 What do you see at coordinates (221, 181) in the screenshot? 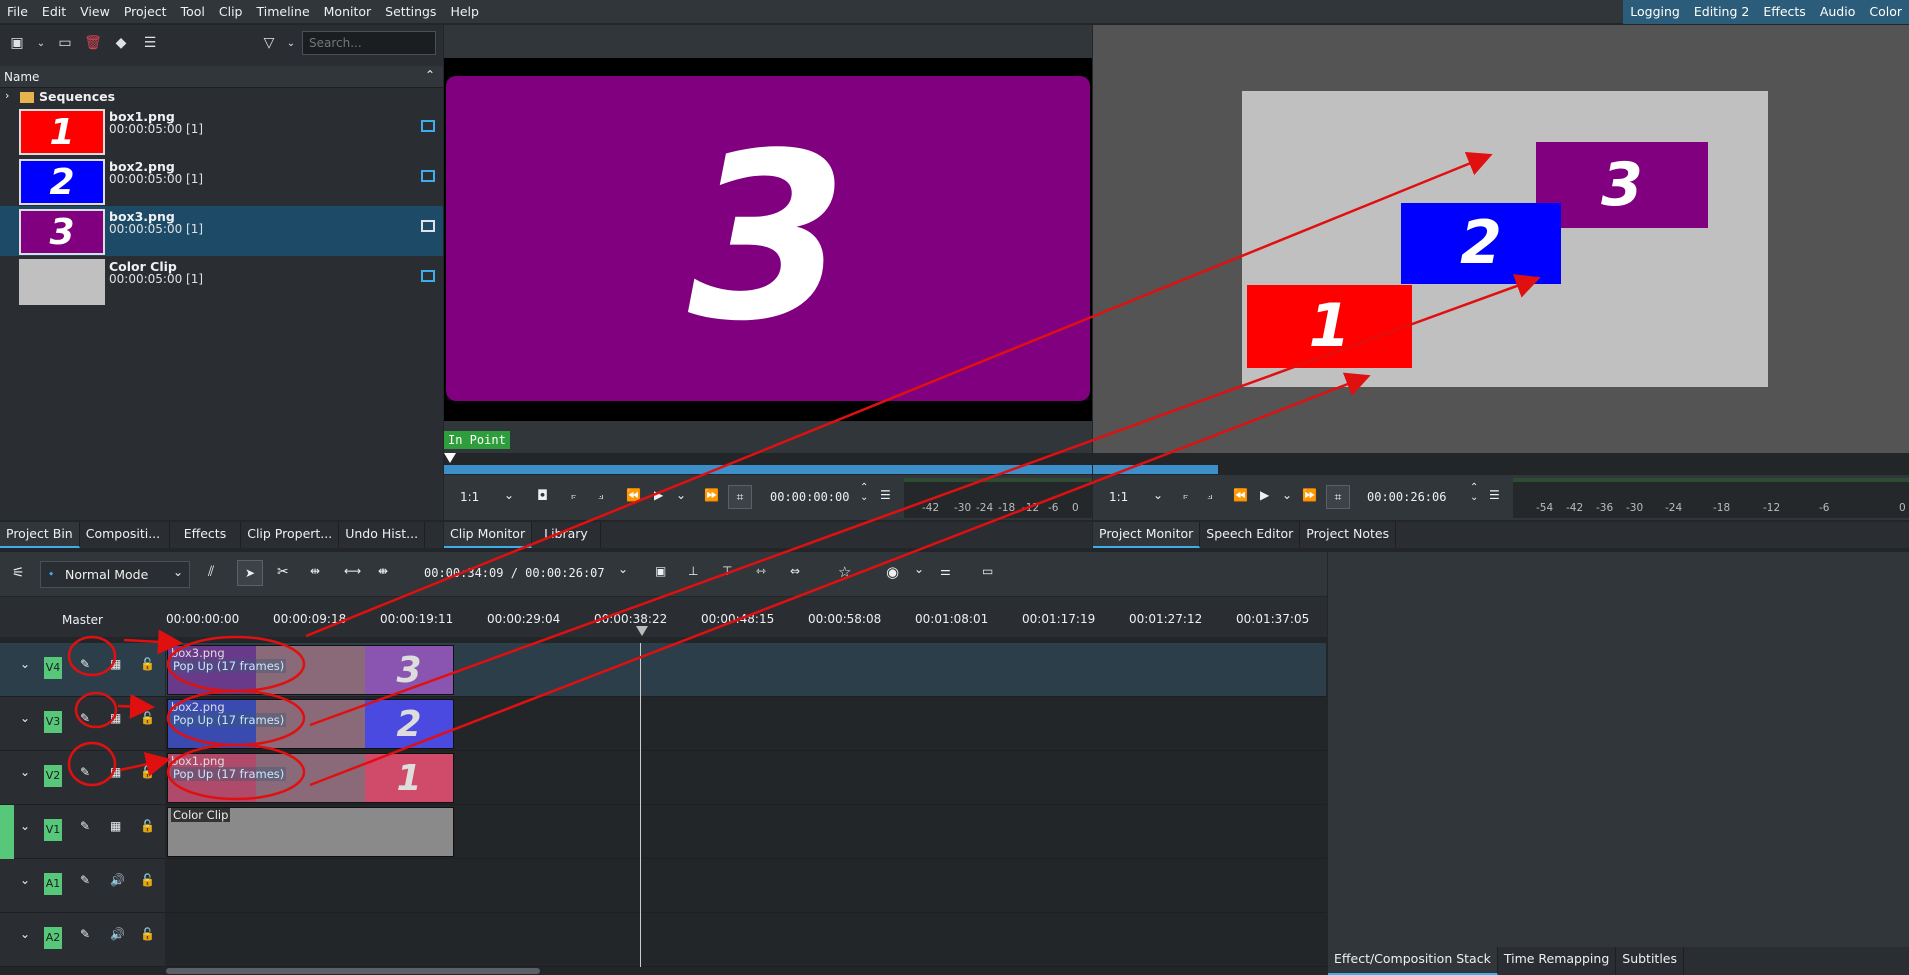
I see `bin-item-box2: 2 box2.png 00:00:05:00 [1]` at bounding box center [221, 181].